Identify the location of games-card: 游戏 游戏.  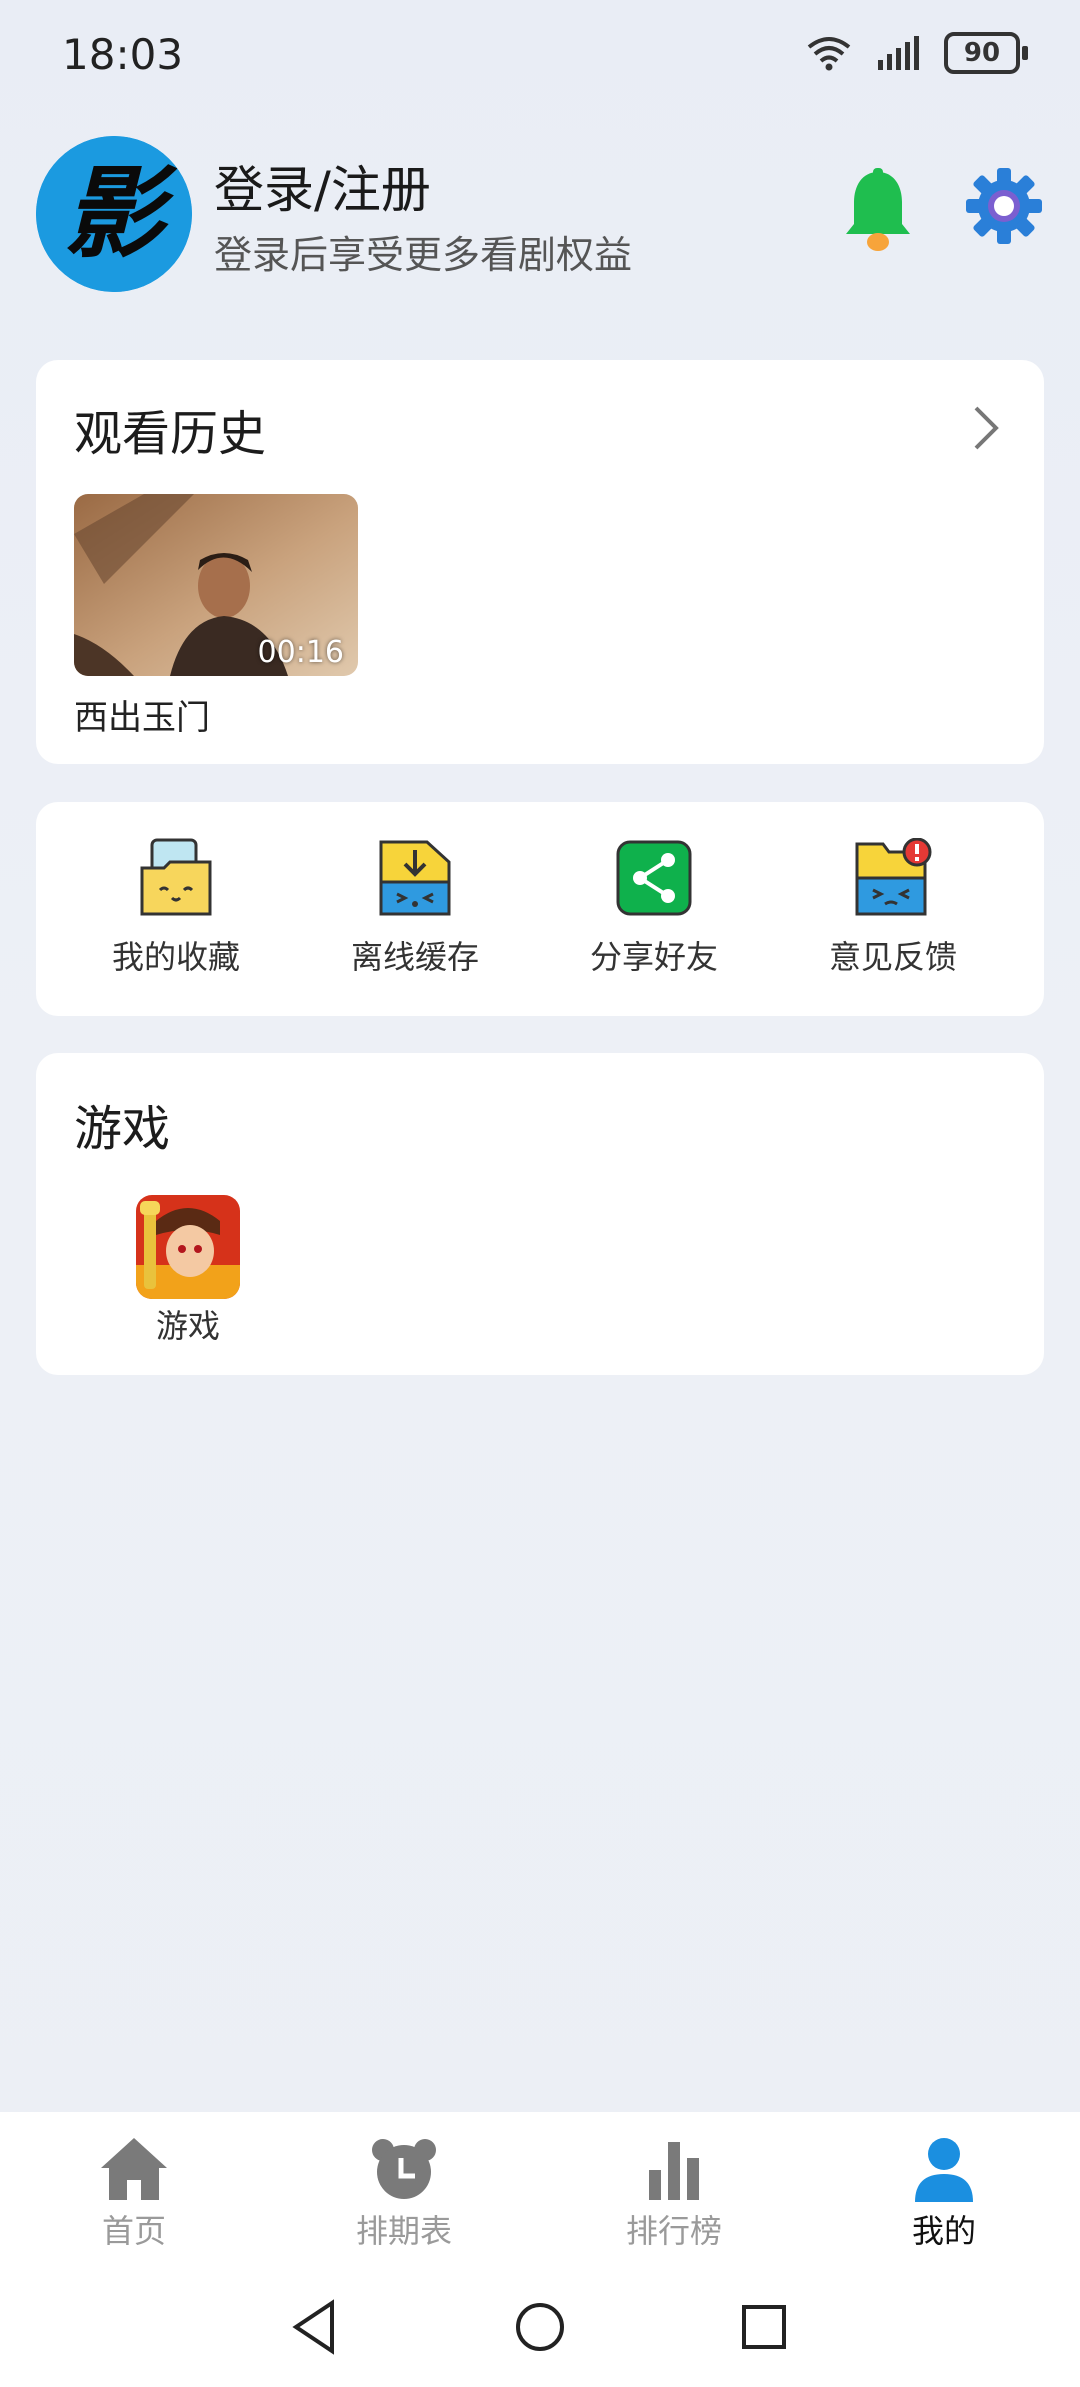
(540, 1214).